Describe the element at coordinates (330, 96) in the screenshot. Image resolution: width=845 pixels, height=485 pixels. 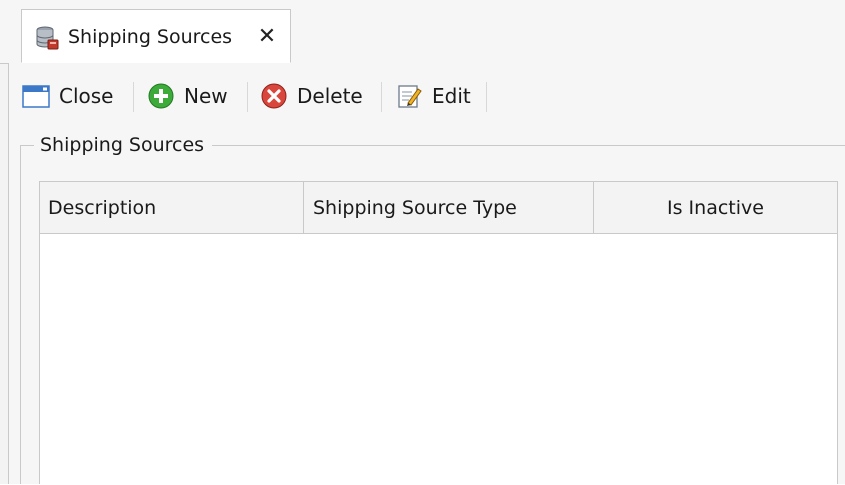
I see `delete-button-label: Delete` at that location.